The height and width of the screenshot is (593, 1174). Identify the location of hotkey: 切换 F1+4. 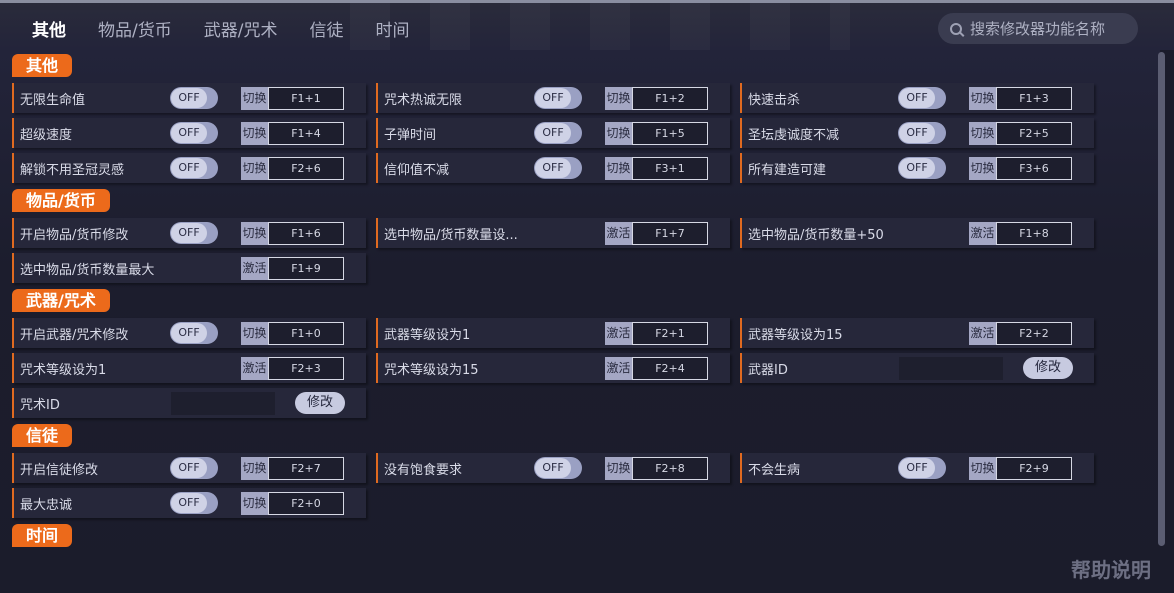
(292, 133).